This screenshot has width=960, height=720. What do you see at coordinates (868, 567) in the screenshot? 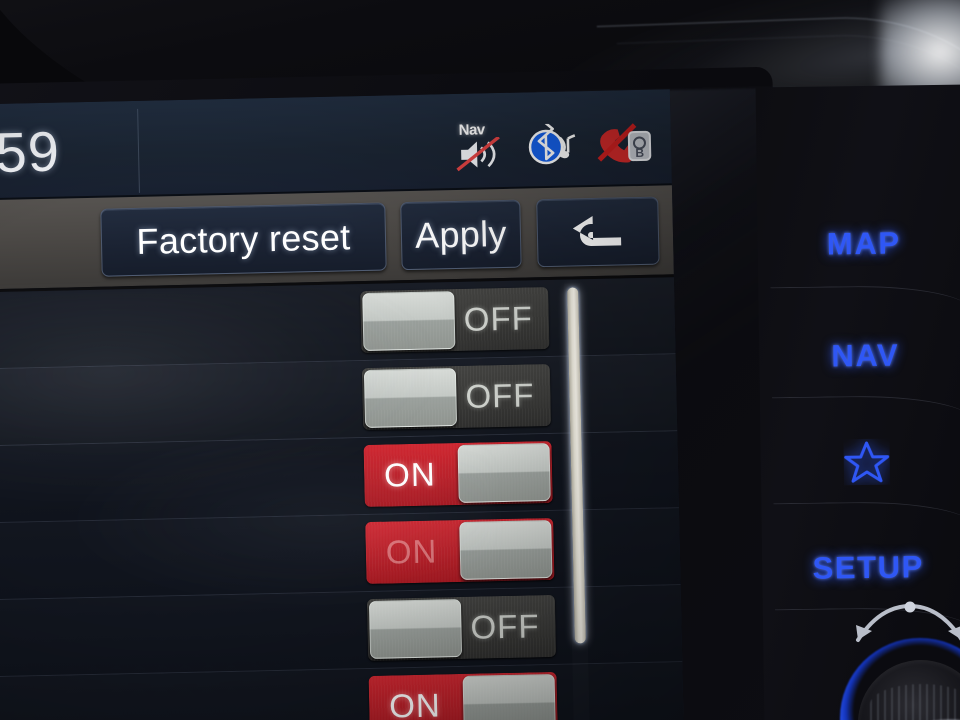
I see `setup-button-label: SETUP` at bounding box center [868, 567].